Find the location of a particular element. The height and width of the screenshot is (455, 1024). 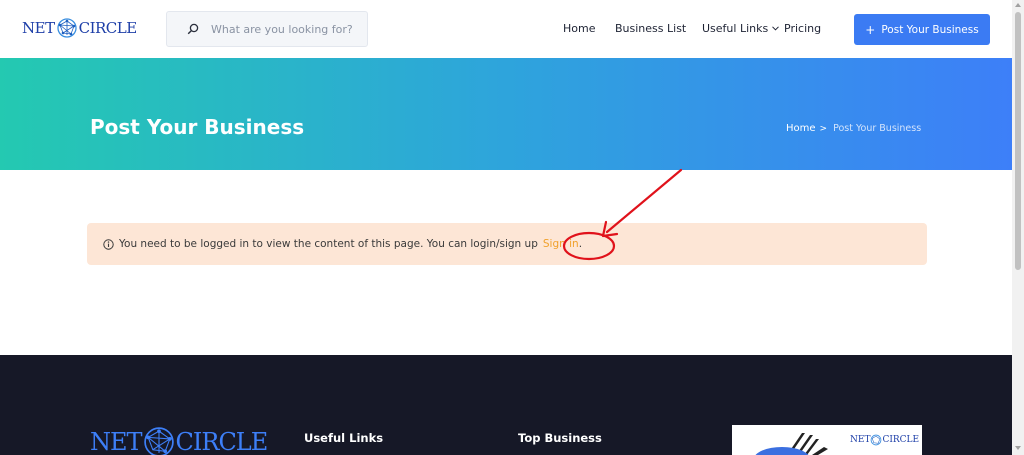

breadcrumb: Home > Post Your Business is located at coordinates (853, 128).